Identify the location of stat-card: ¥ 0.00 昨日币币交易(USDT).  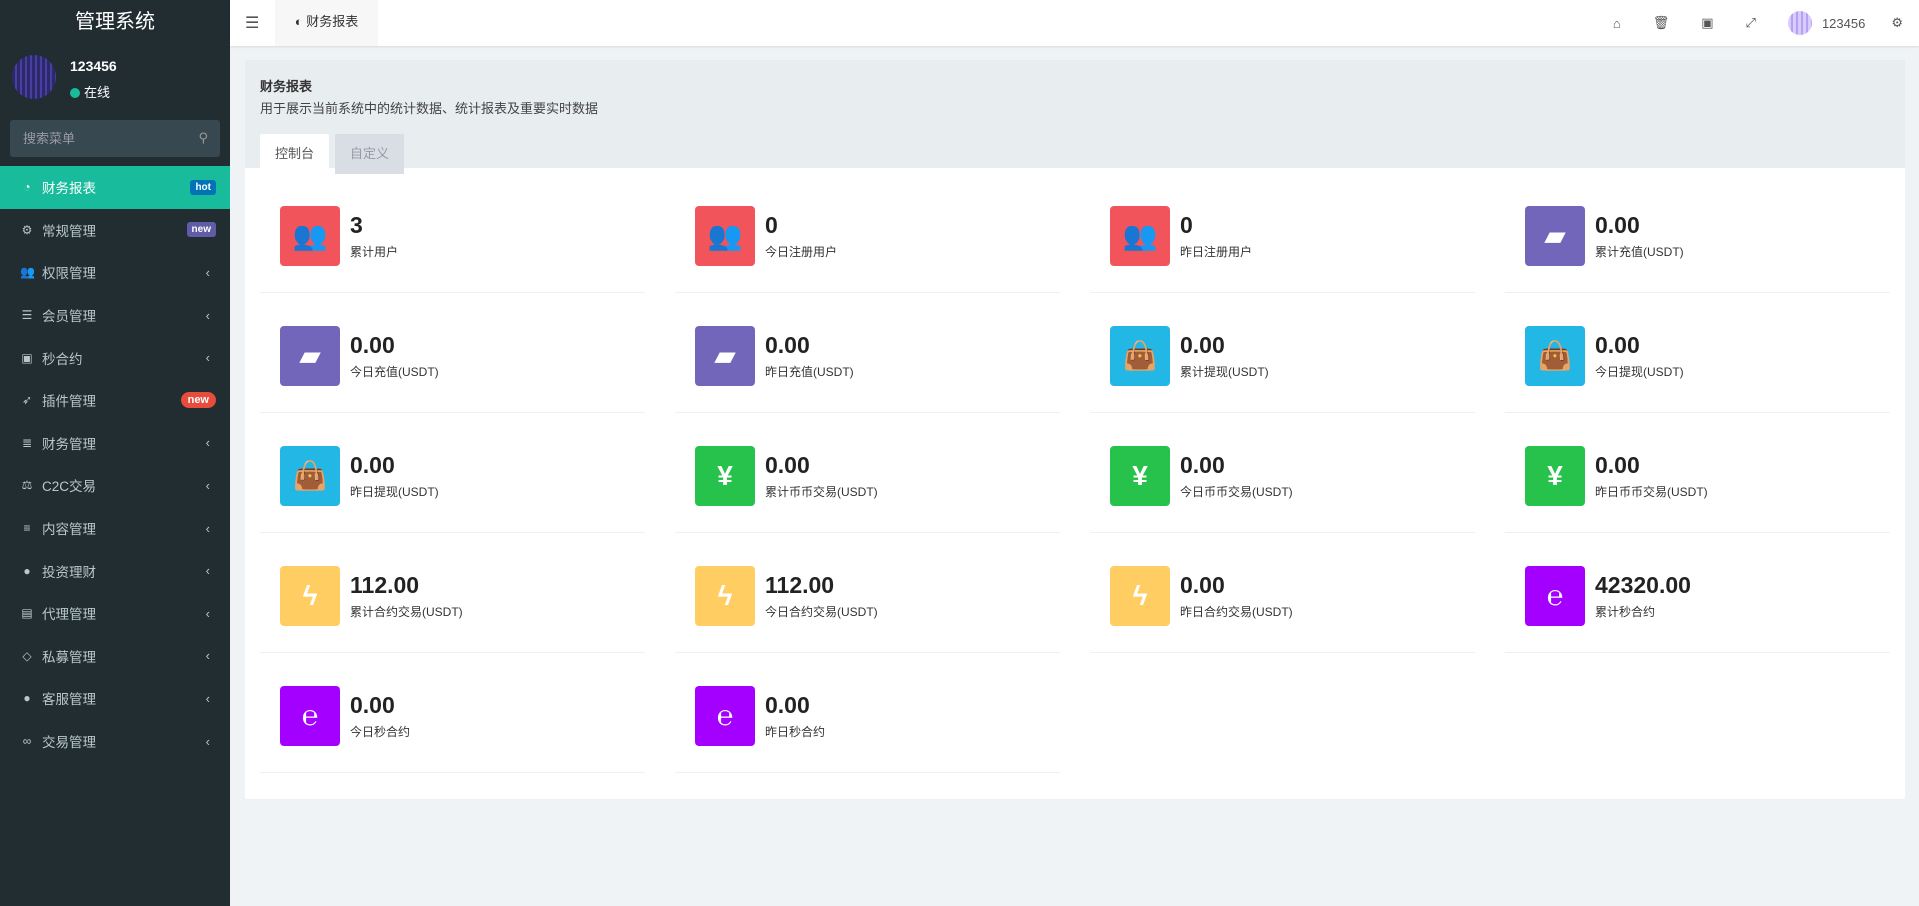
(1697, 478).